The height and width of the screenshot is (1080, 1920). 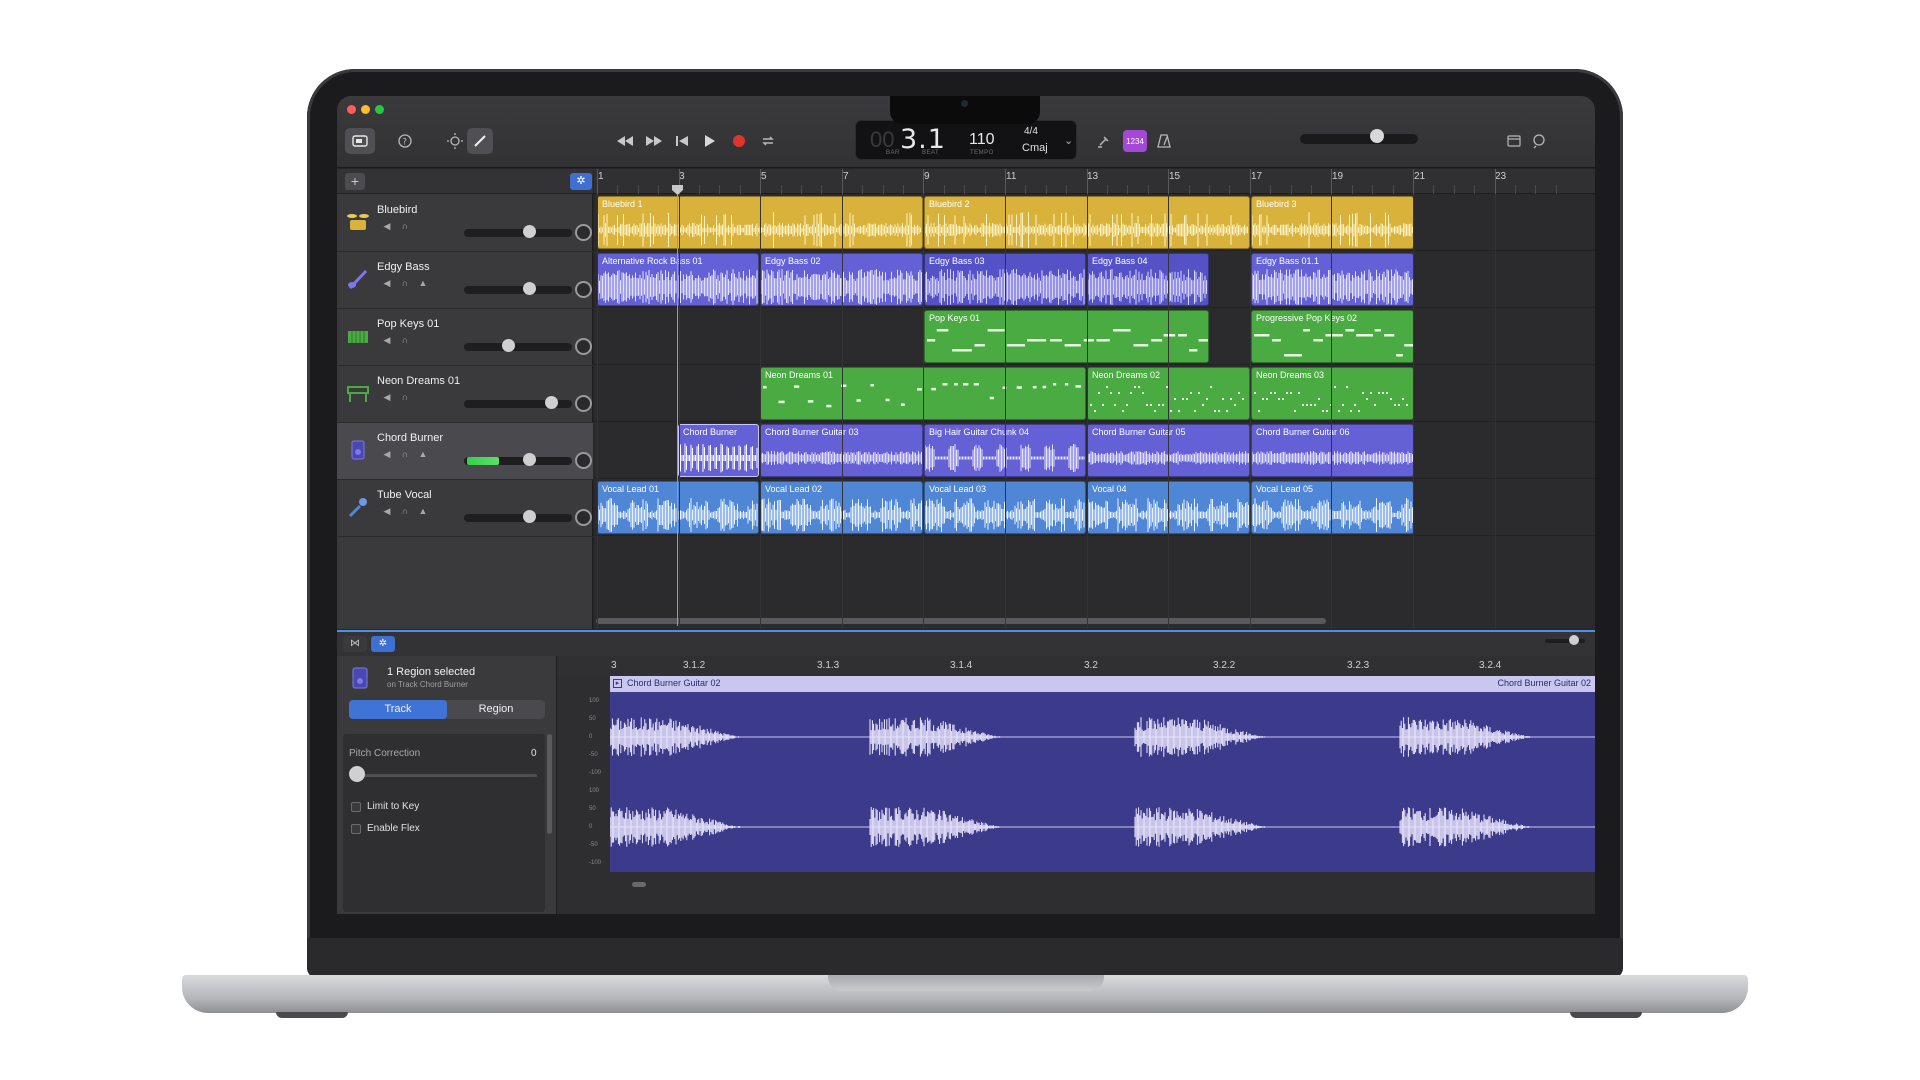 What do you see at coordinates (357, 774) in the screenshot?
I see `pitch-correction-knob` at bounding box center [357, 774].